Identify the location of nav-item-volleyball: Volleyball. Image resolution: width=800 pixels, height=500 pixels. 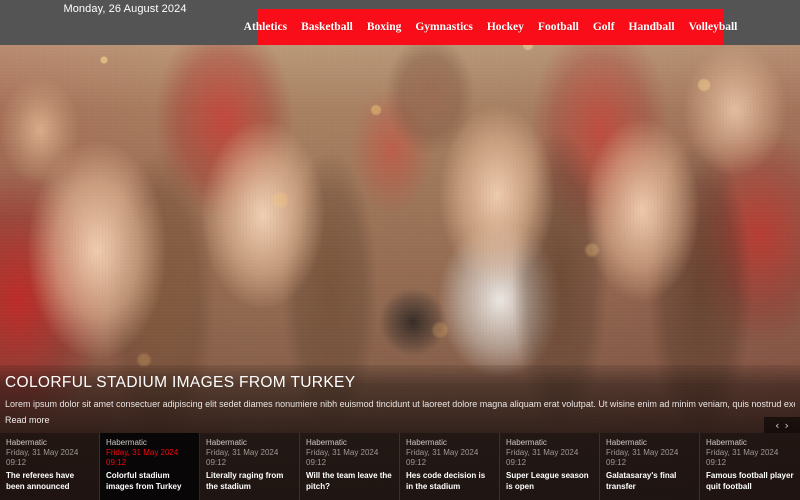
(713, 27).